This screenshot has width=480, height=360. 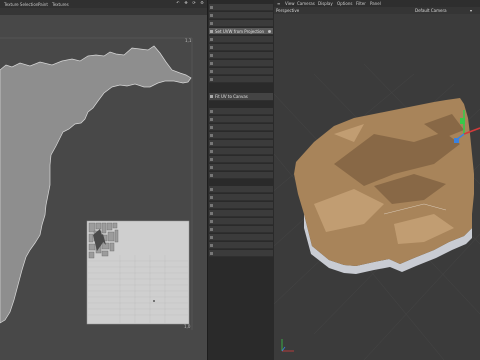 I want to click on uv-tool-panel: Set UVW from Projection Fit UV to Canvas, so click(x=241, y=180).